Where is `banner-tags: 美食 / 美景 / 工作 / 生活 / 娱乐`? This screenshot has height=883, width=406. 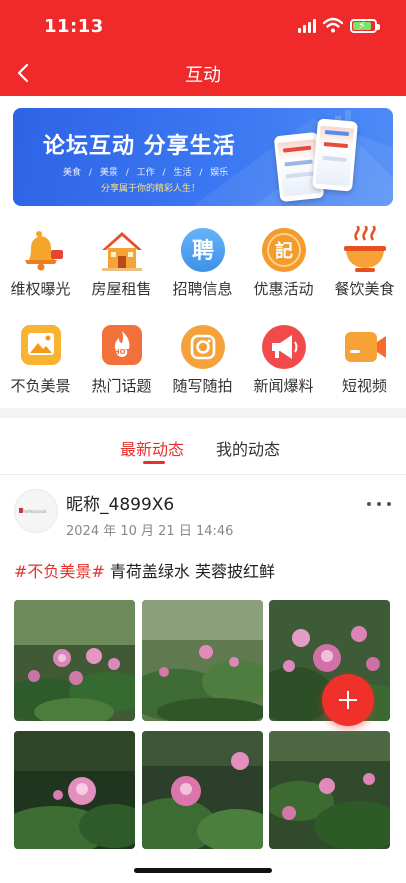 banner-tags: 美食 / 美景 / 工作 / 生活 / 娱乐 is located at coordinates (148, 171).